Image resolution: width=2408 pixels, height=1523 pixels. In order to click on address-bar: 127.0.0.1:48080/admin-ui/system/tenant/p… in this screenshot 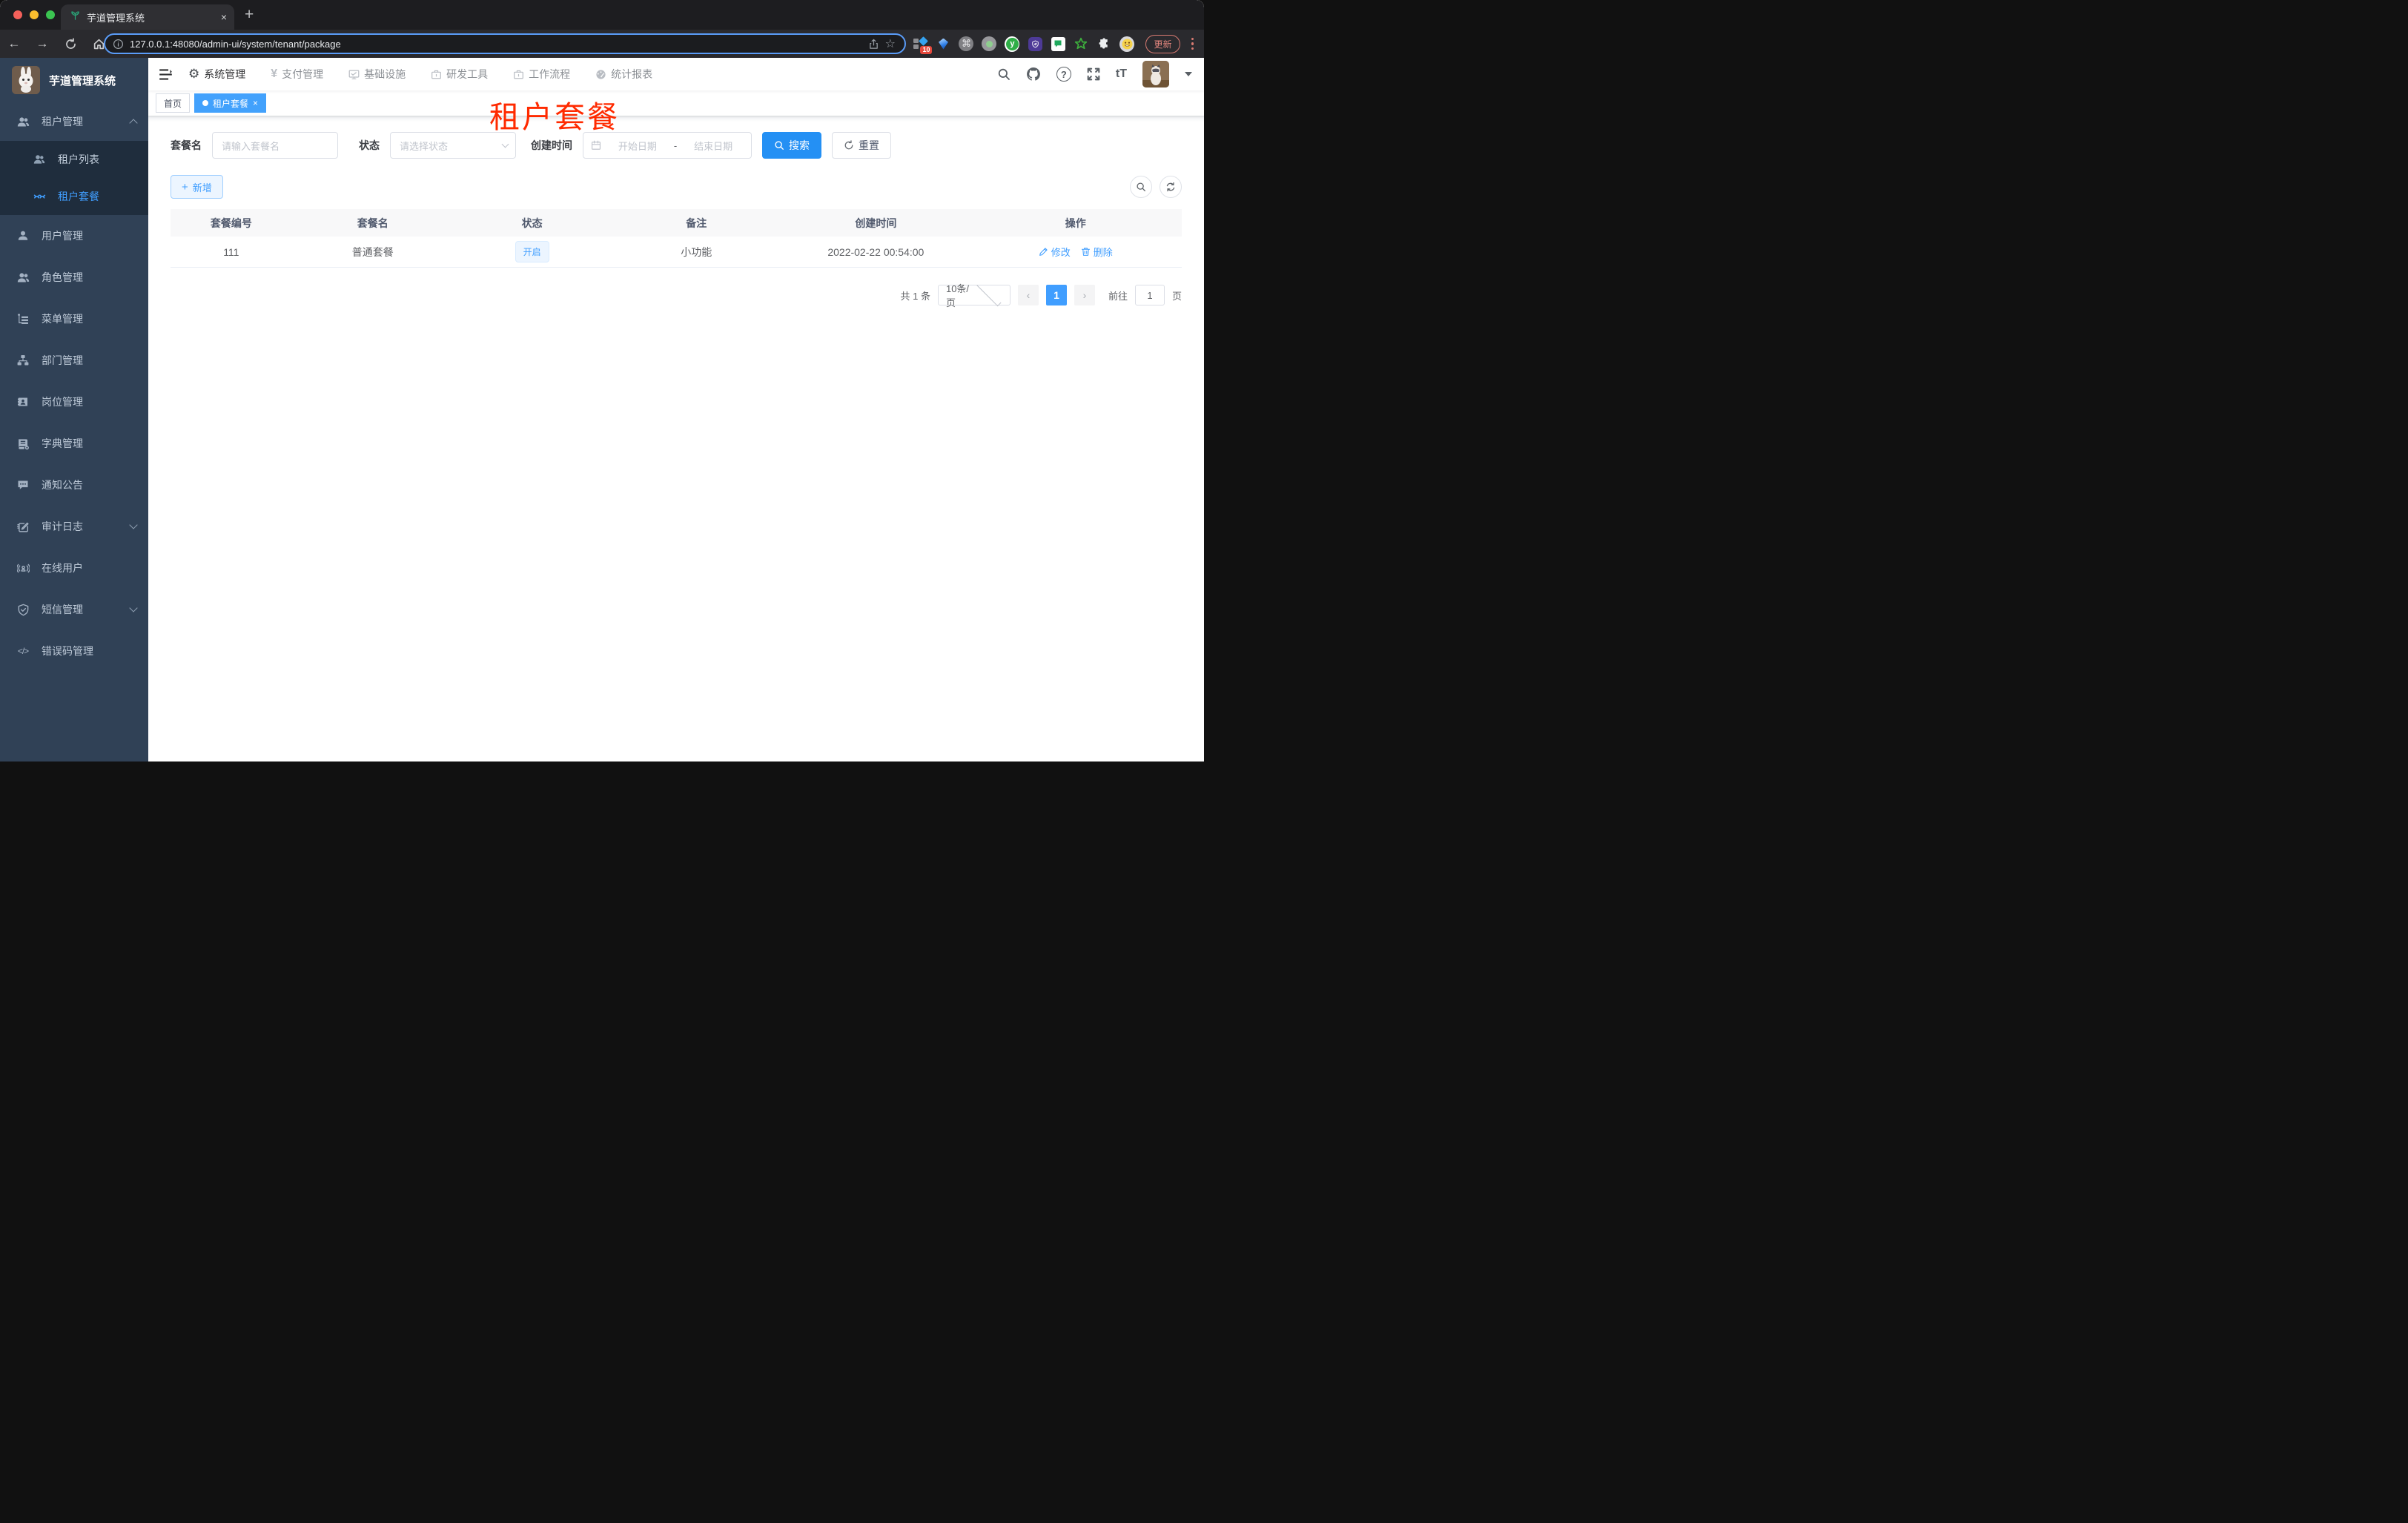, I will do `click(505, 44)`.